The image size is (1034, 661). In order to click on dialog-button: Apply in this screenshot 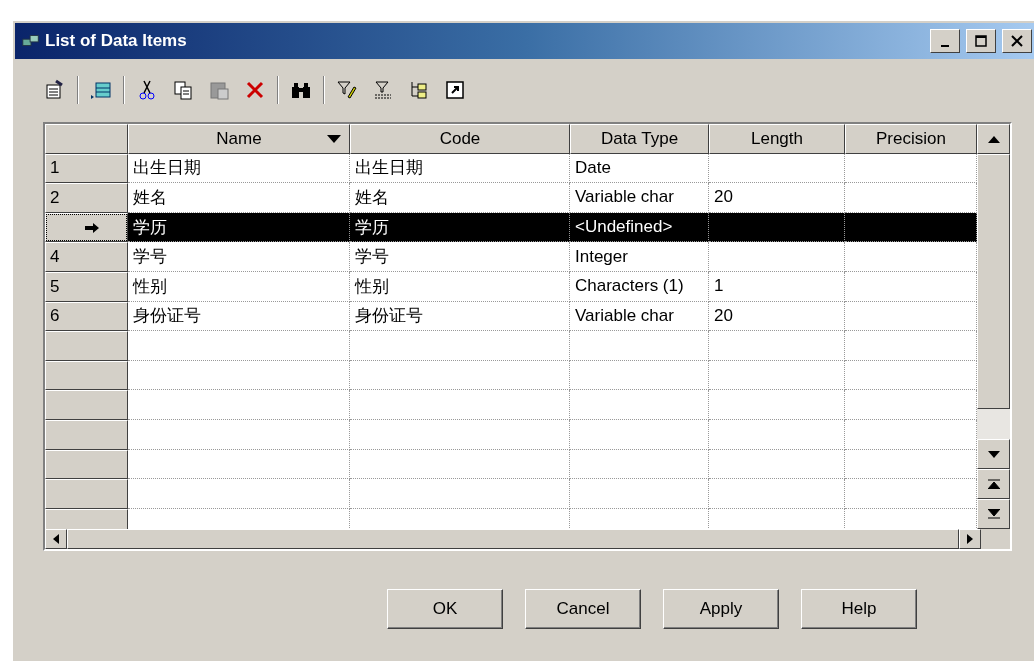, I will do `click(721, 609)`.